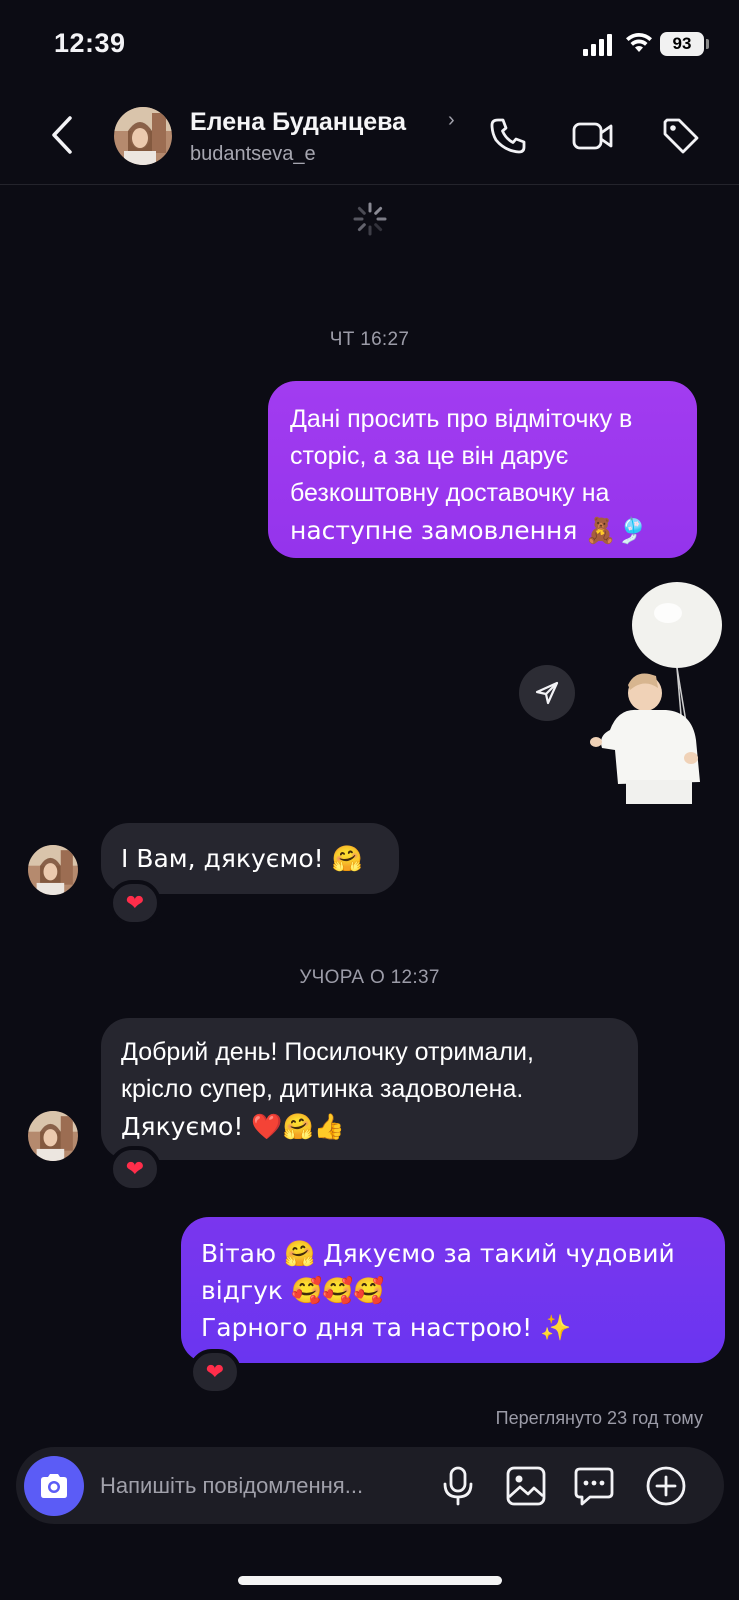  I want to click on sticker-image, so click(658, 692).